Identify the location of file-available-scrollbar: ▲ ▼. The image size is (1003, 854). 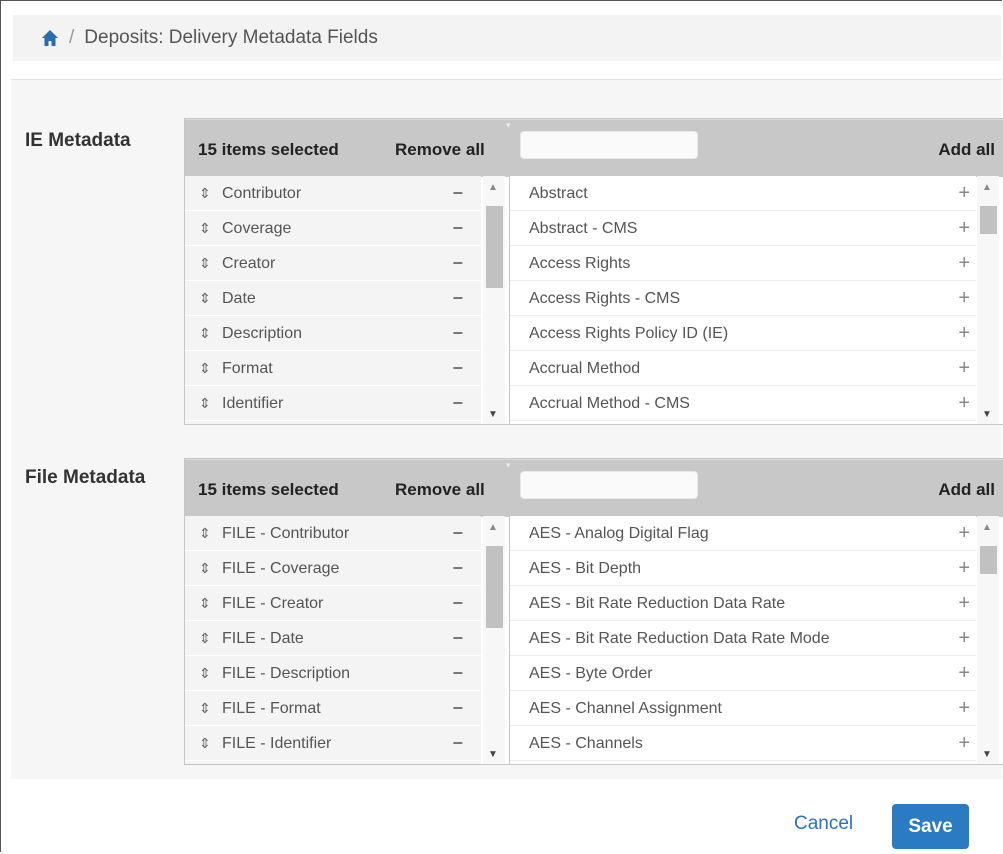
(988, 640).